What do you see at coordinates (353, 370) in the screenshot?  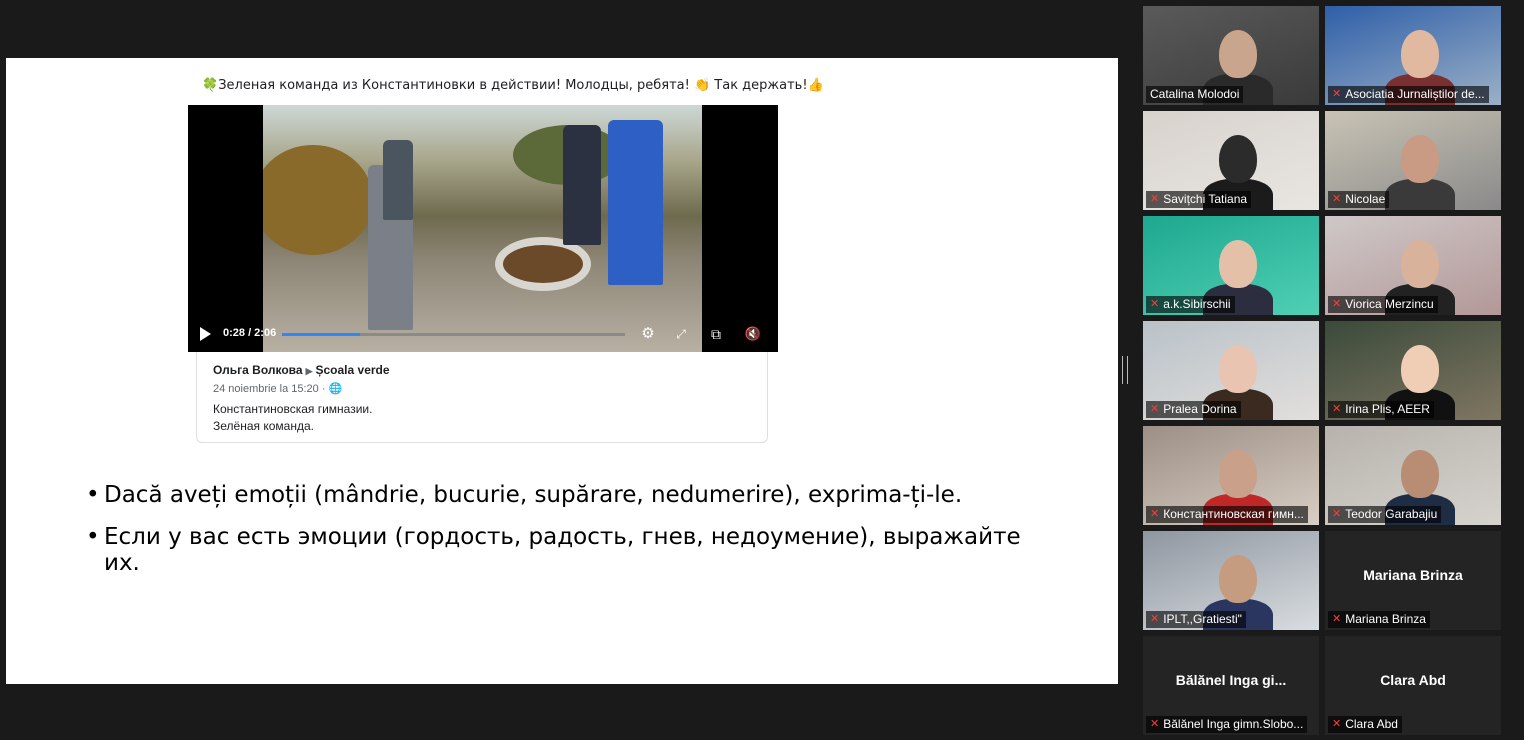 I see `group-name: Școala verde` at bounding box center [353, 370].